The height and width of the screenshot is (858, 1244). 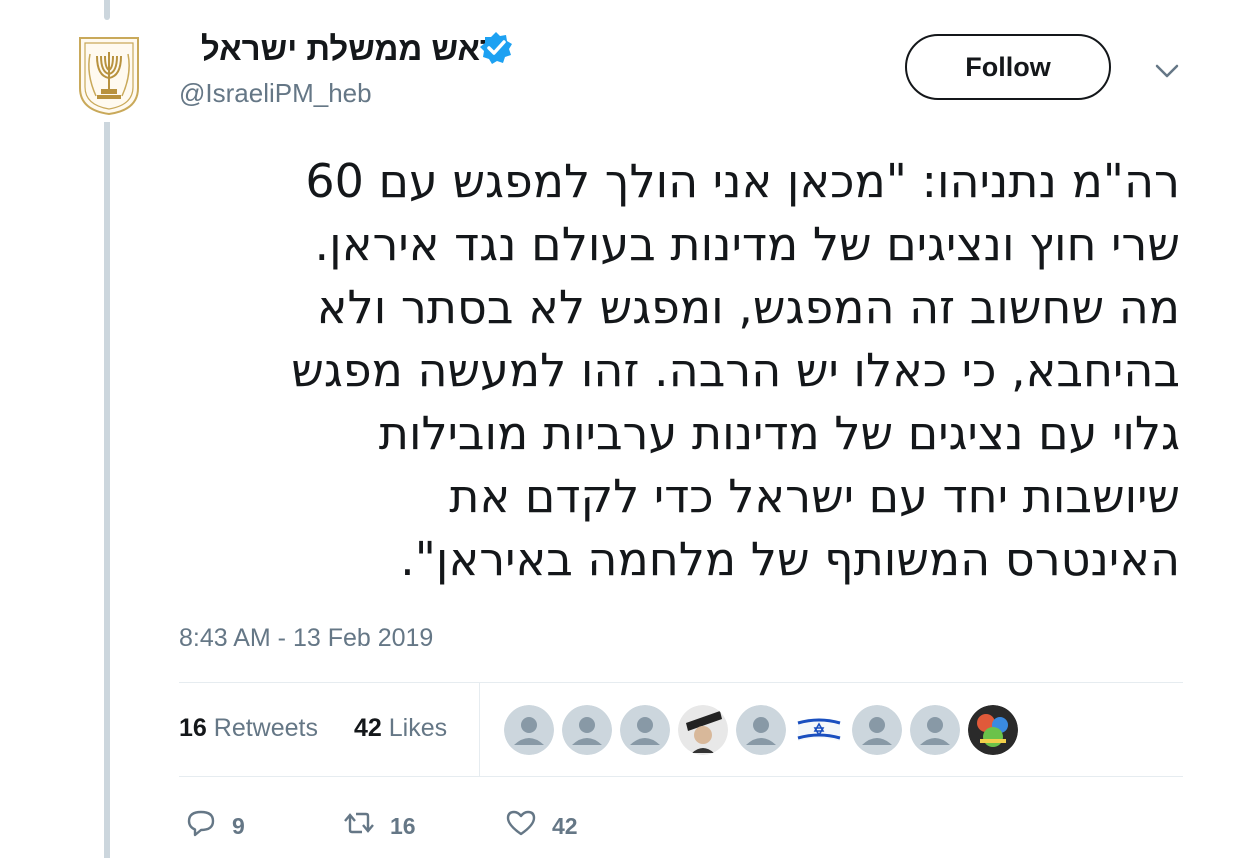 What do you see at coordinates (238, 825) in the screenshot?
I see `reply-count: 9` at bounding box center [238, 825].